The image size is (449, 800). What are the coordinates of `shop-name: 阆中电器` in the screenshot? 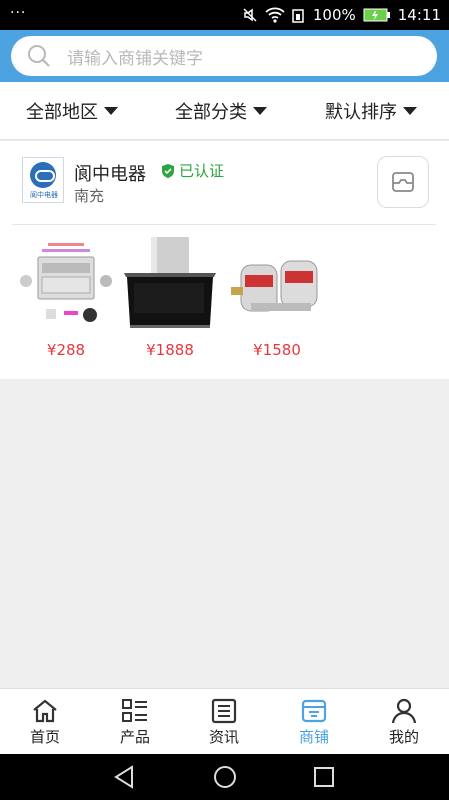 It's located at (110, 174).